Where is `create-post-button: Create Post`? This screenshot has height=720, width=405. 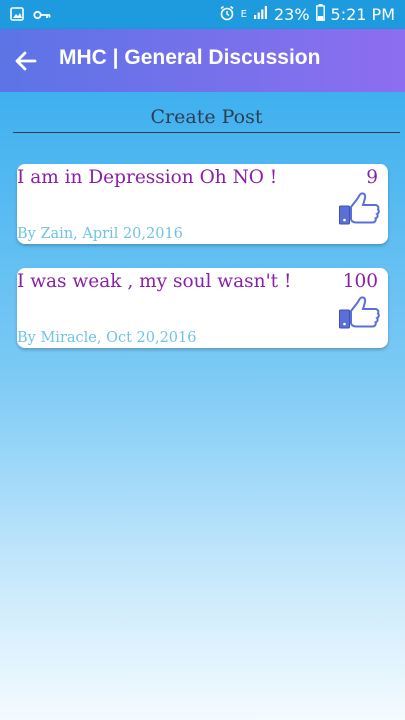
create-post-button: Create Post is located at coordinates (206, 118).